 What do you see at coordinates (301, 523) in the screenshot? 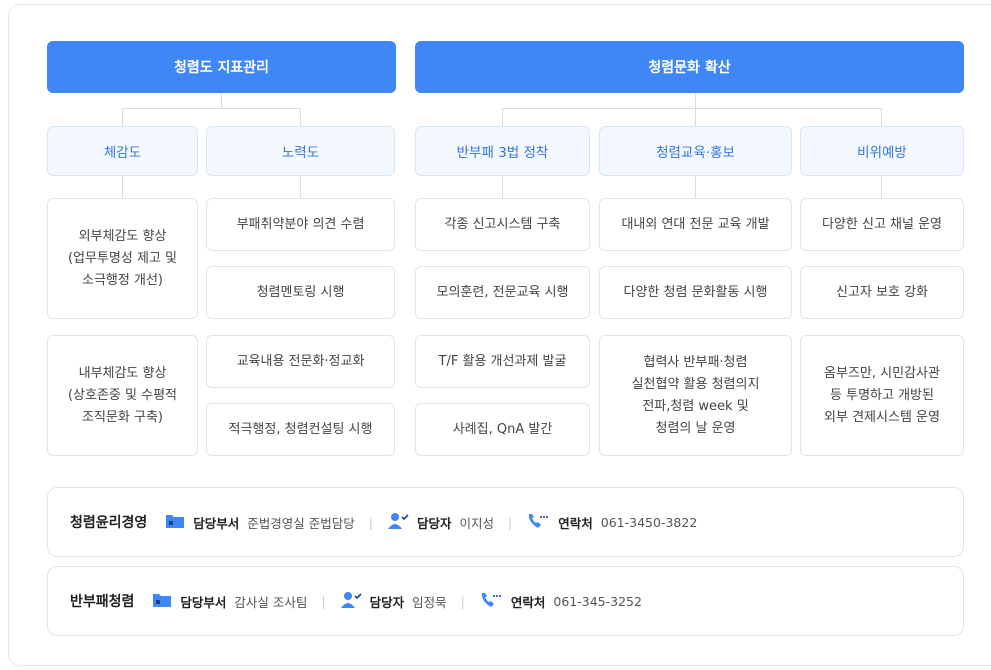
I see `dept-value: 준법경영실 준법담당` at bounding box center [301, 523].